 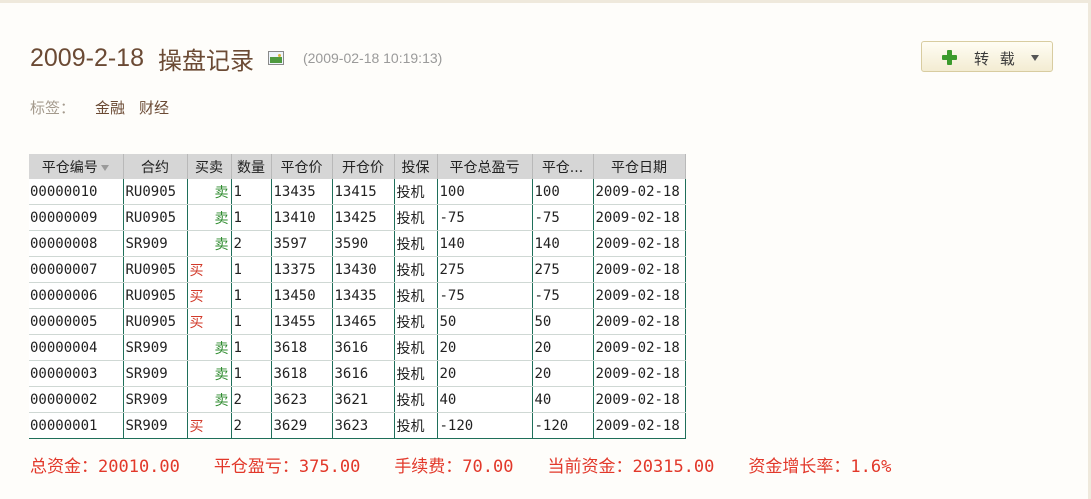 What do you see at coordinates (76, 269) in the screenshot?
I see `cell-id: 00000007` at bounding box center [76, 269].